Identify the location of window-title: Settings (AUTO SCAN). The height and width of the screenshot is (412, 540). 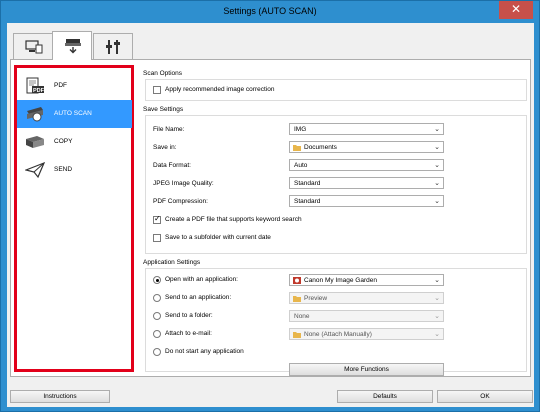
(270, 11).